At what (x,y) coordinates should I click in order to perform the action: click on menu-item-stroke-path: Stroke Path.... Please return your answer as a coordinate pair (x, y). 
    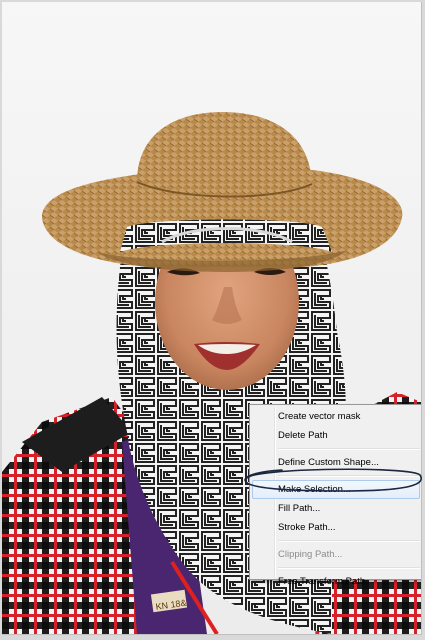
    Looking at the image, I should click on (335, 527).